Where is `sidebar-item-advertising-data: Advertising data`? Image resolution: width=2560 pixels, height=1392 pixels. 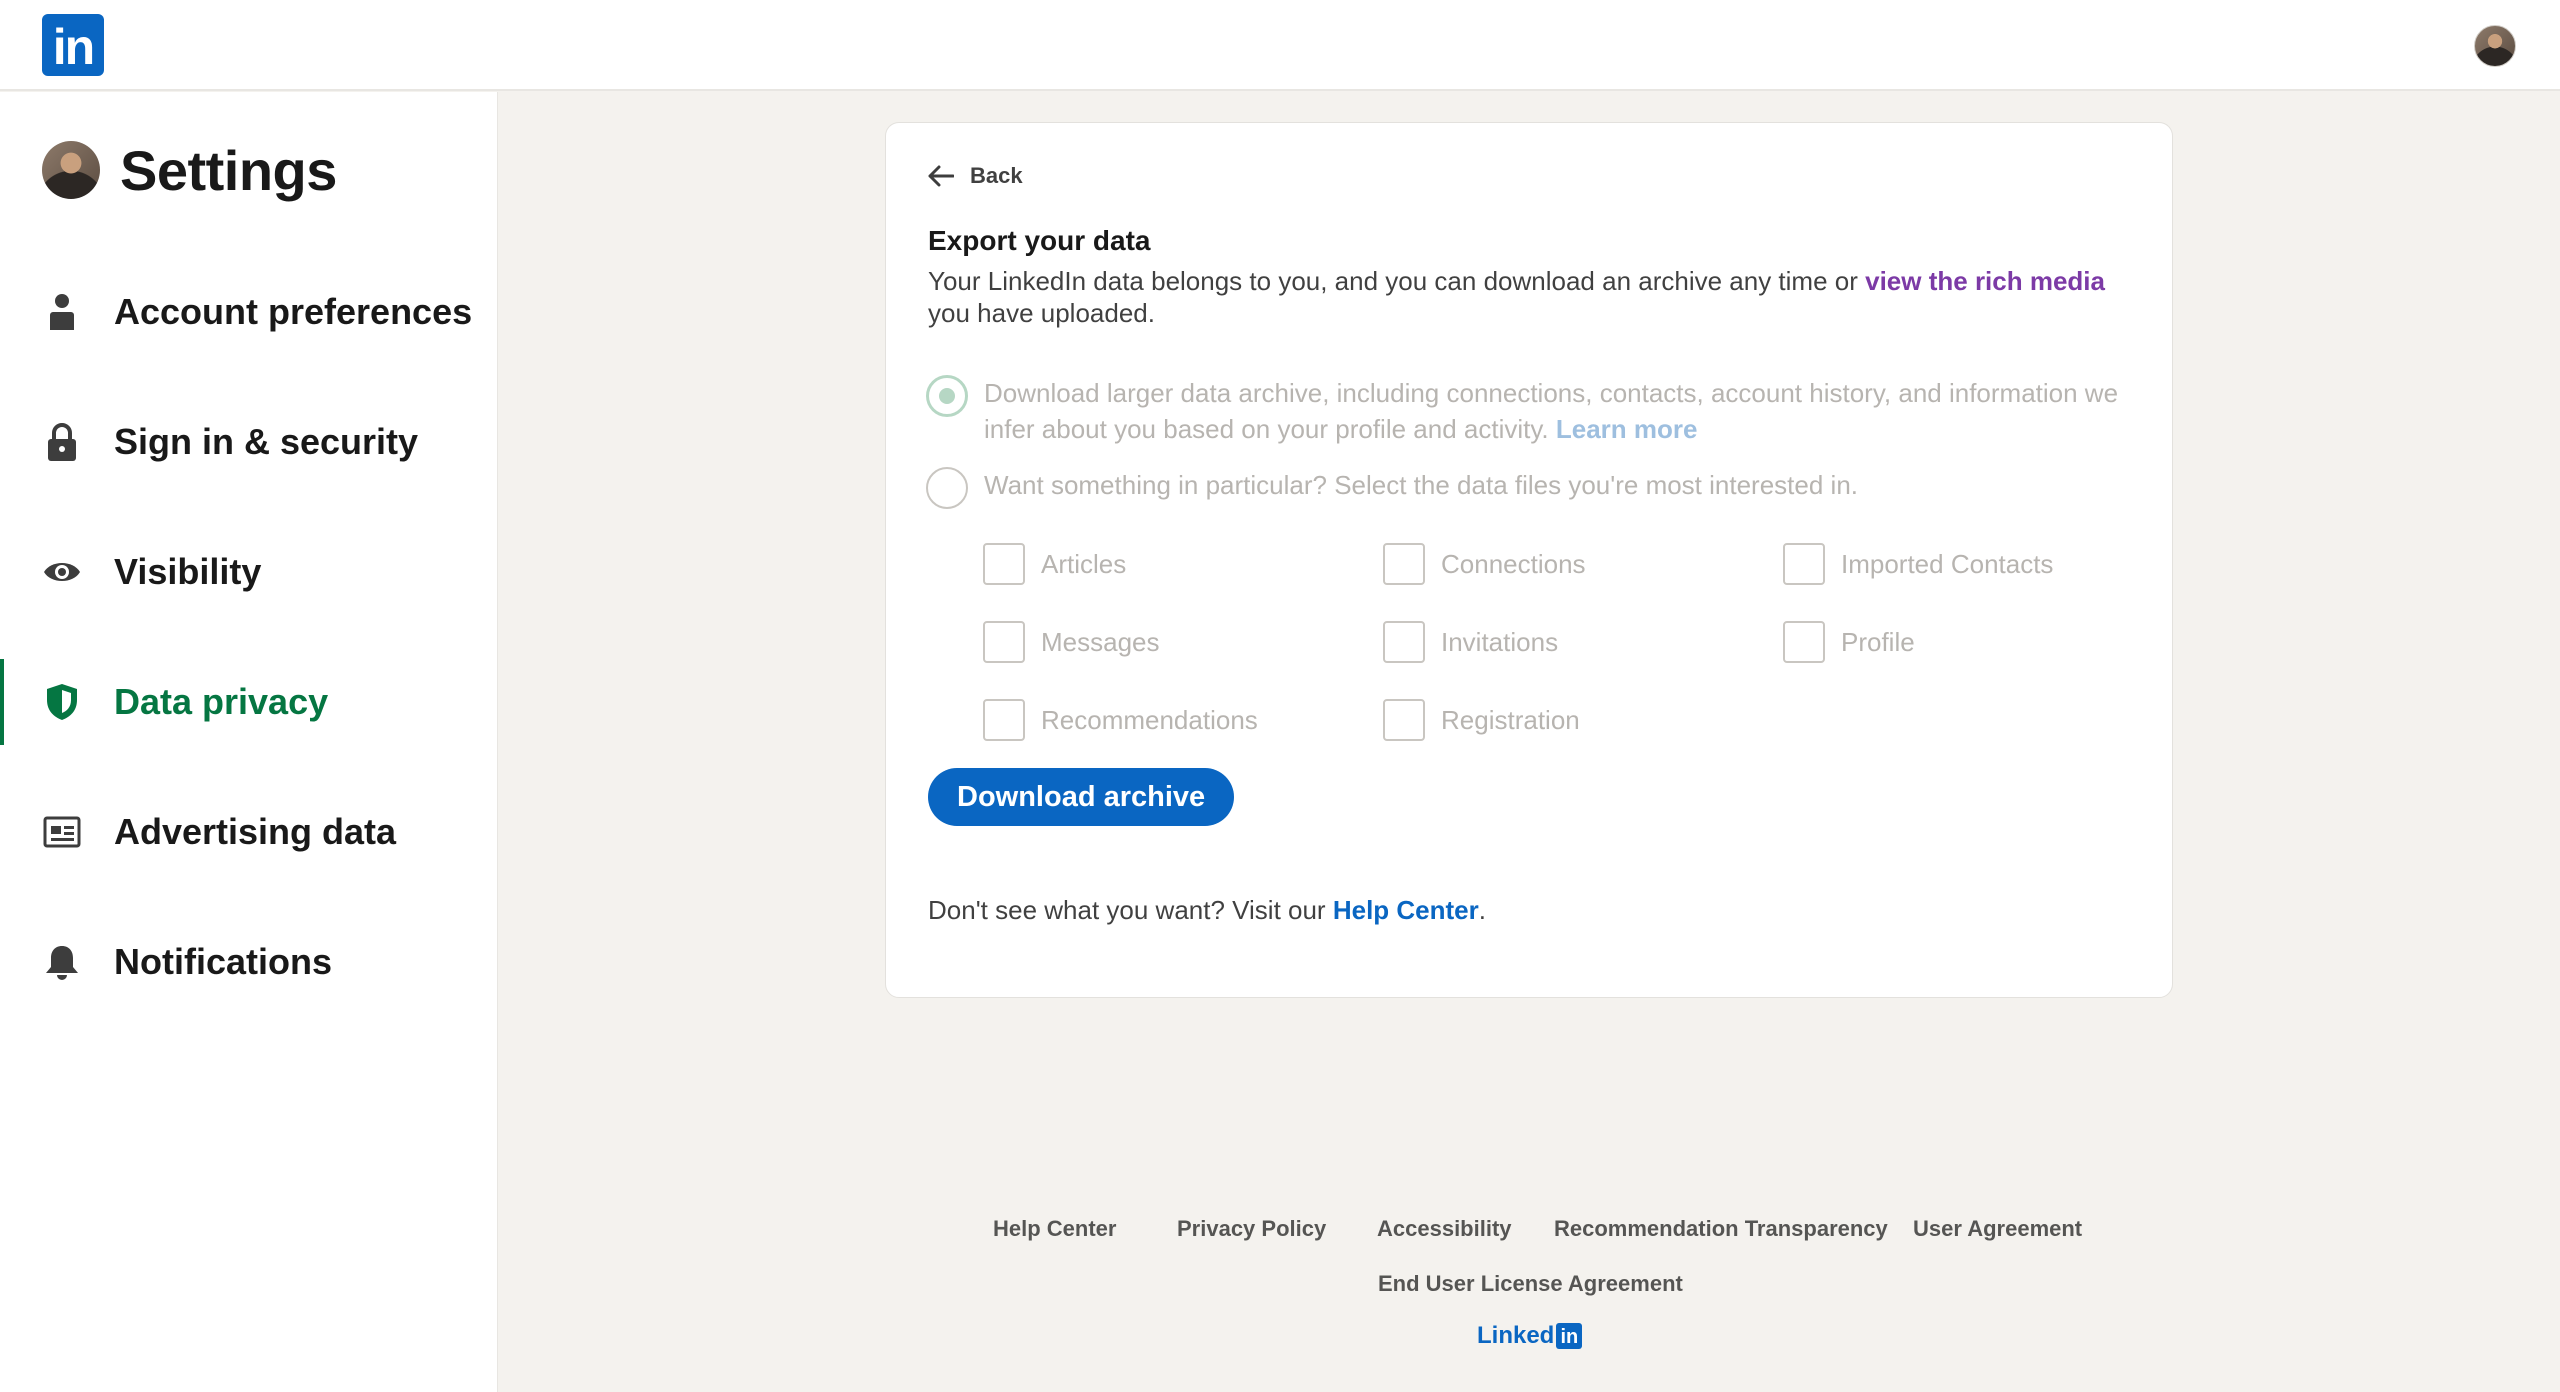 sidebar-item-advertising-data: Advertising data is located at coordinates (249, 832).